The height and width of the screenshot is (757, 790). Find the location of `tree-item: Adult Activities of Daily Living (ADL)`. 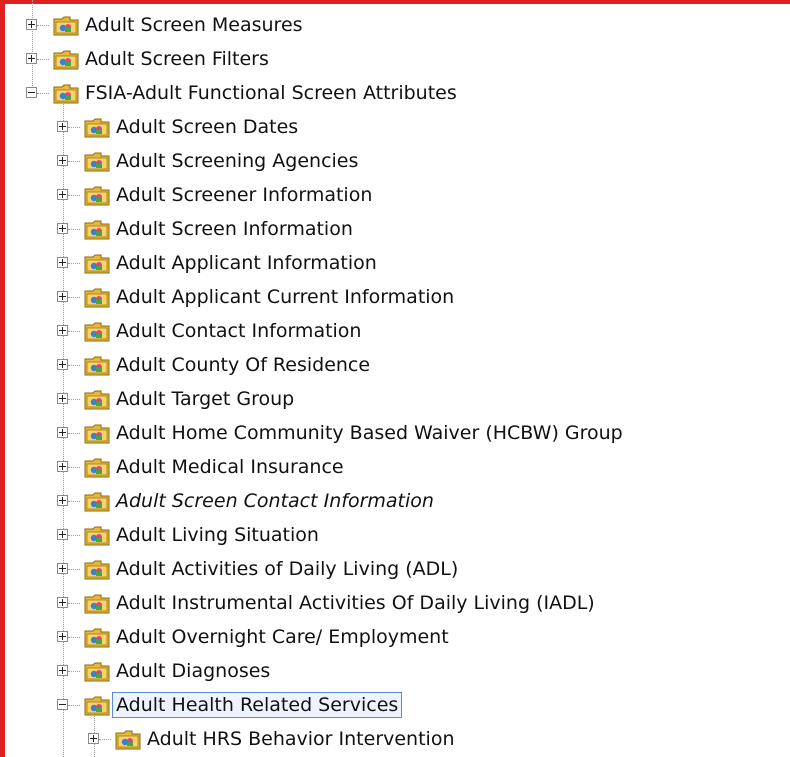

tree-item: Adult Activities of Daily Living (ADL) is located at coordinates (395, 570).